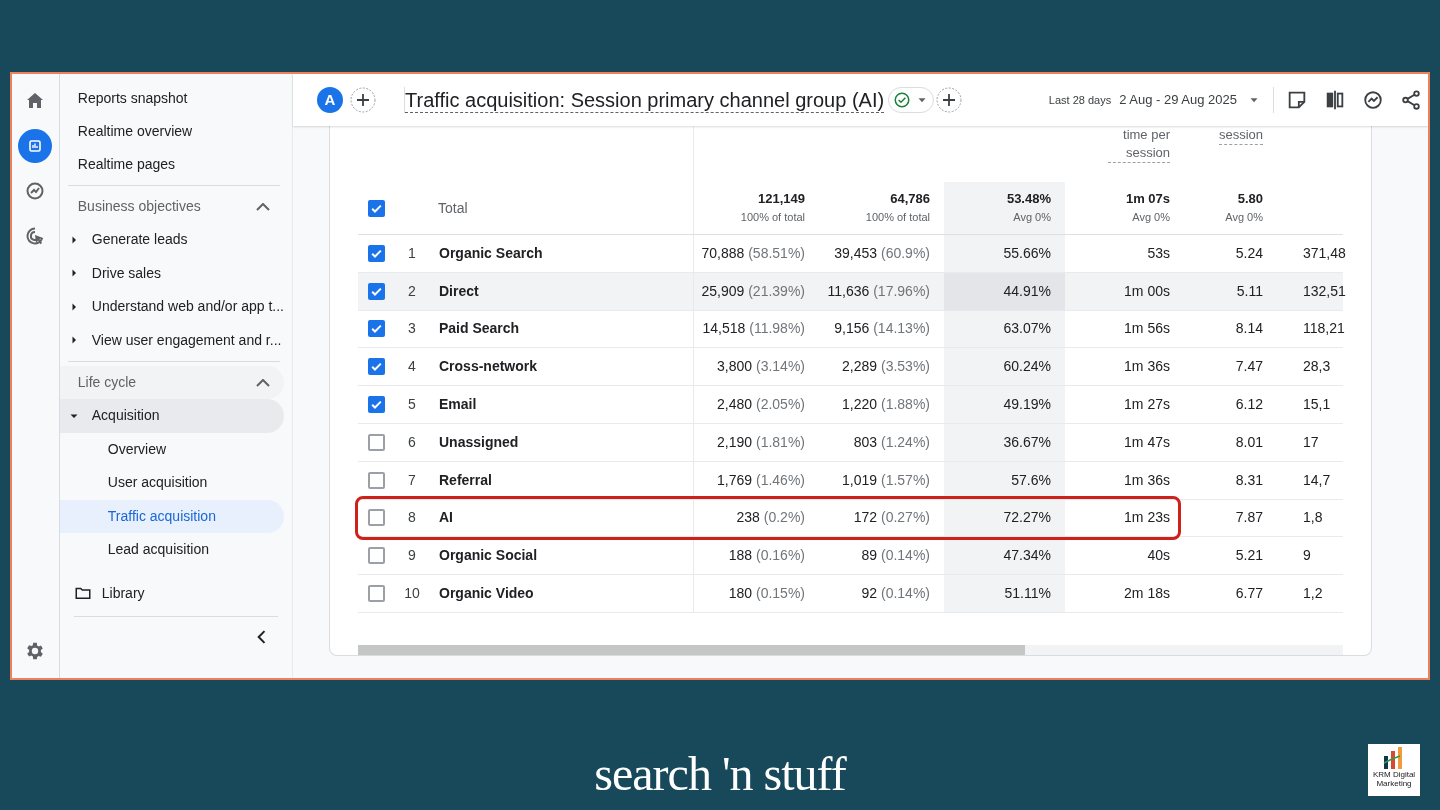 The image size is (1440, 810). I want to click on total-value: 53.48%, so click(1028, 199).